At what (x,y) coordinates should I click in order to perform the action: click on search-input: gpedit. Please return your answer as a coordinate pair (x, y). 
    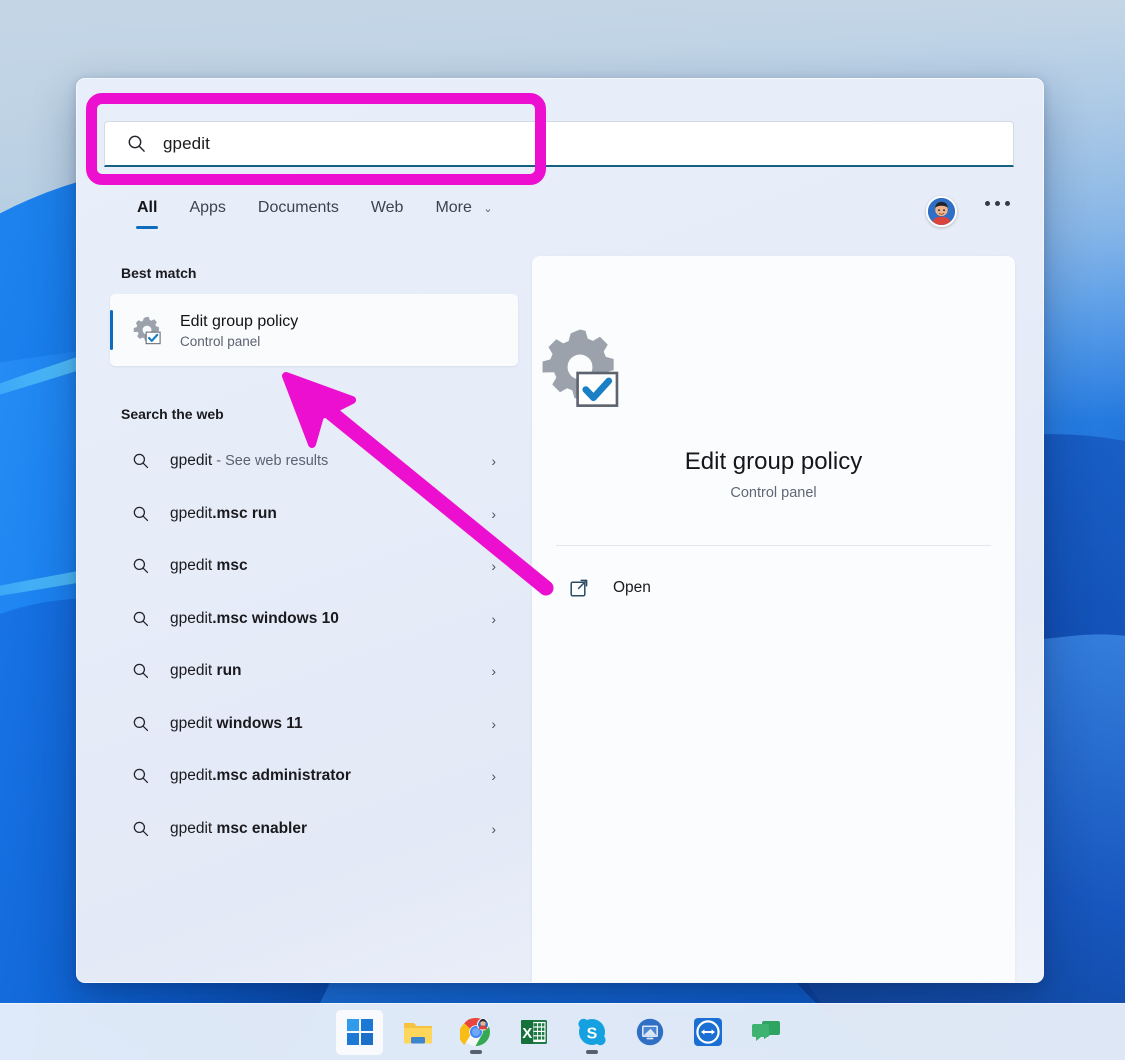
    Looking at the image, I should click on (559, 144).